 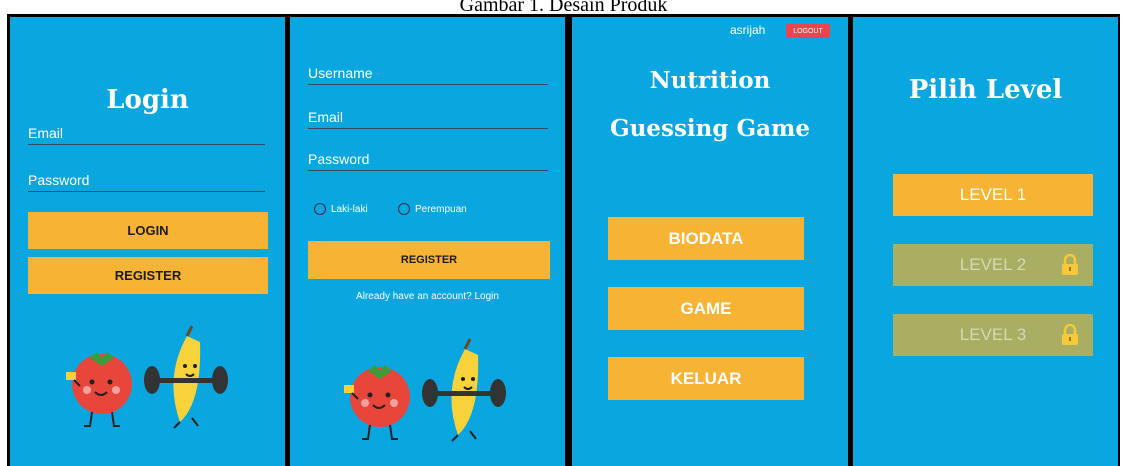 I want to click on game-title-line2: Guessing Game, so click(x=710, y=128).